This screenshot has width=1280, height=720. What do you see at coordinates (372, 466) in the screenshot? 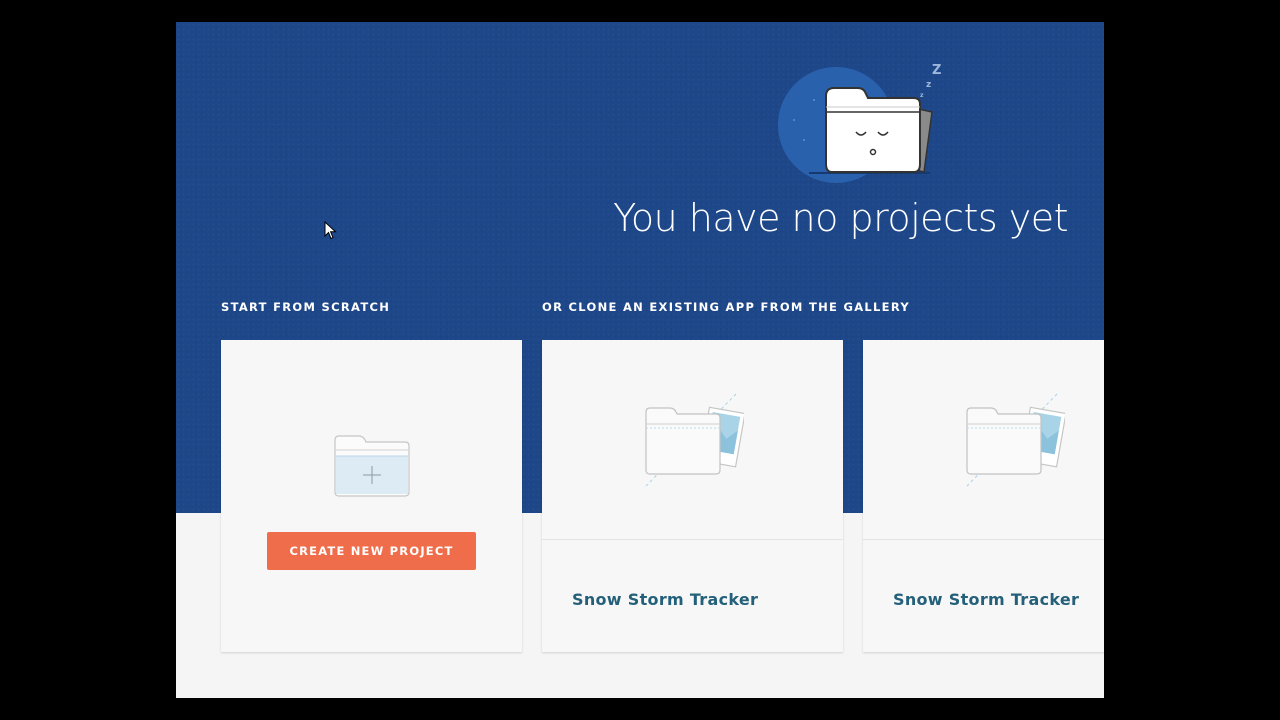
I see `new-folder-plus-icon` at bounding box center [372, 466].